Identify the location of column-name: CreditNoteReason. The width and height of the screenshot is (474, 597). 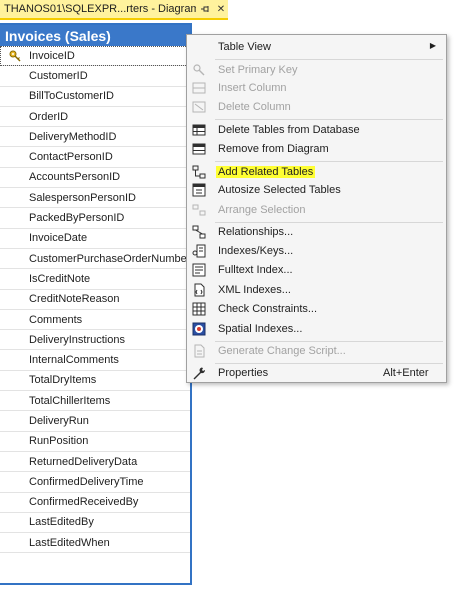
(74, 299).